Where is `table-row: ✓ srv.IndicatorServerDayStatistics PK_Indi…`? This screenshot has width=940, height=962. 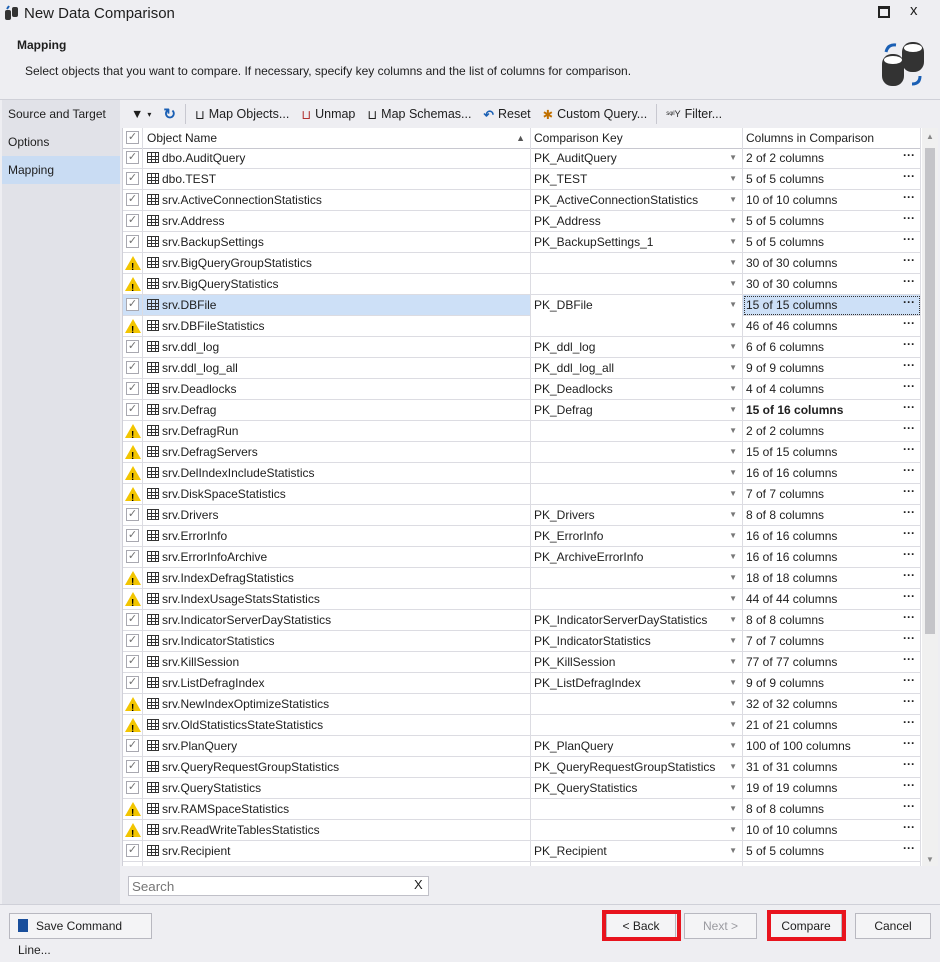
table-row: ✓ srv.IndicatorServerDayStatistics PK_Indi… is located at coordinates (522, 620).